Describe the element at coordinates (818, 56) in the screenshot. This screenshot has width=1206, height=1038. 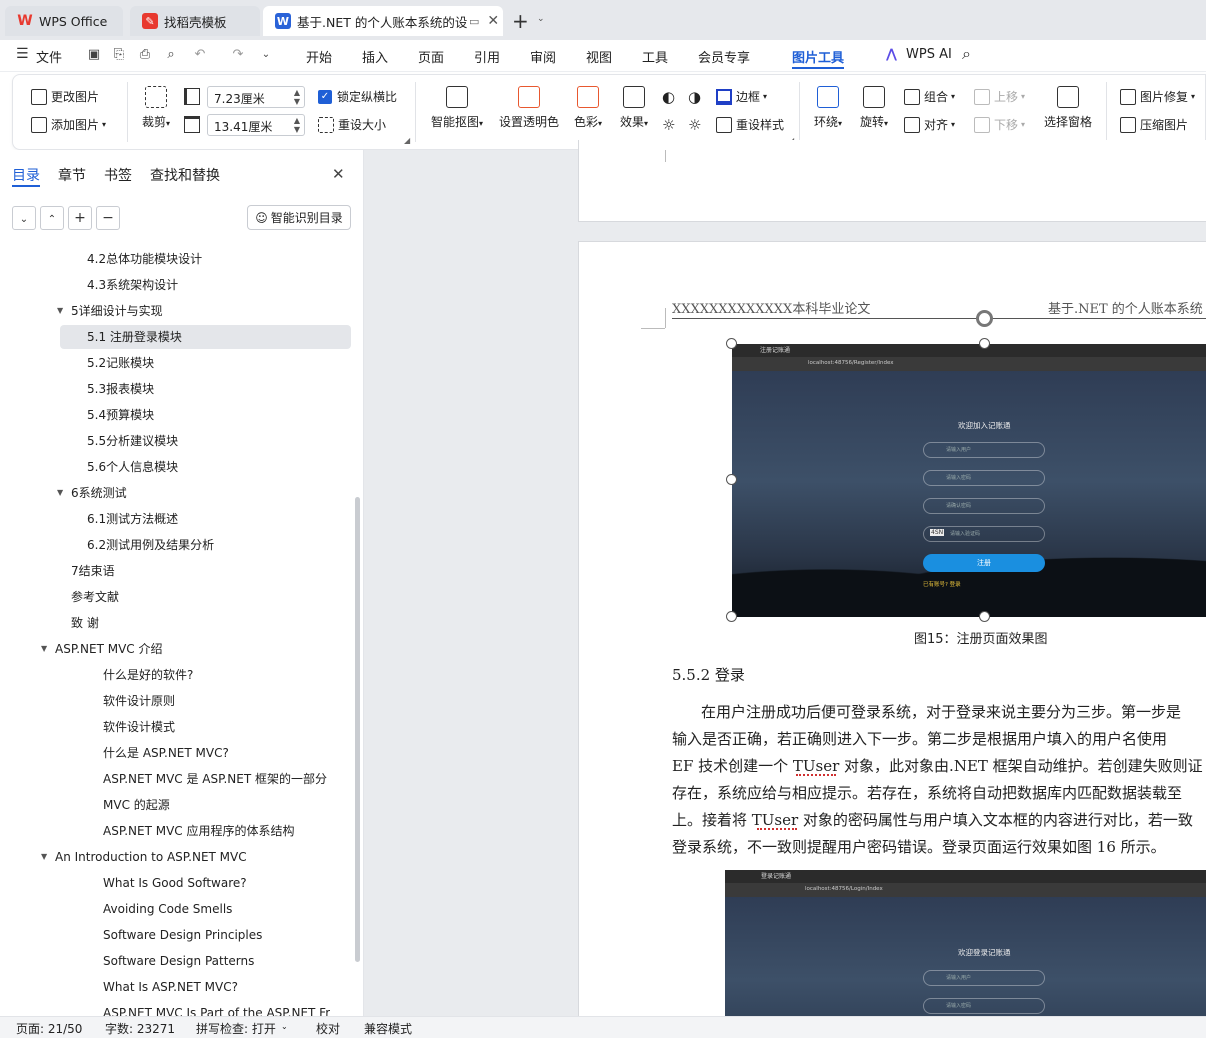
I see `menu-picture-tools: 图片工具` at that location.